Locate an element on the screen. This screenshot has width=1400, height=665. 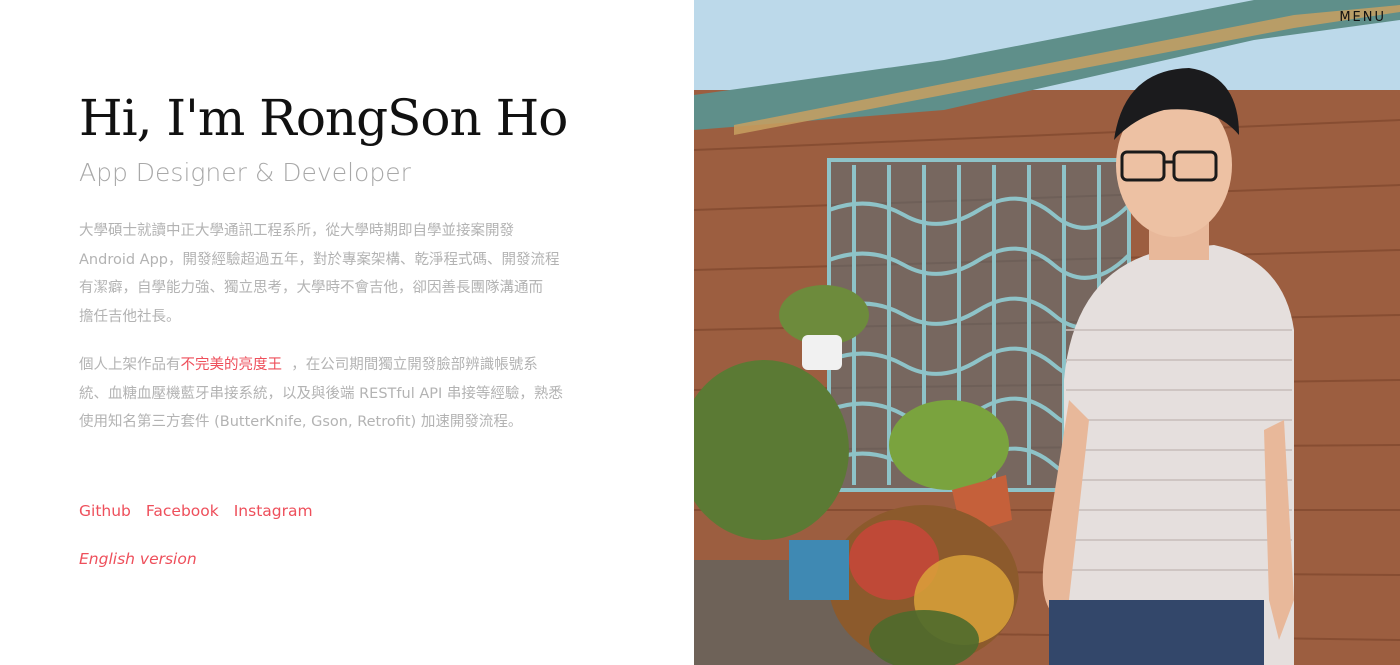
english-version-link: English version is located at coordinates (138, 559).